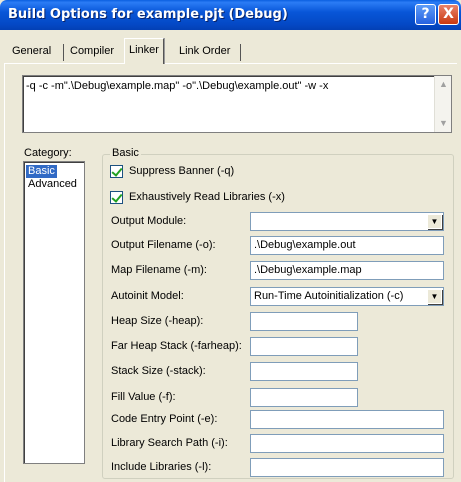  What do you see at coordinates (304, 346) in the screenshot?
I see `far-heap-stack-input` at bounding box center [304, 346].